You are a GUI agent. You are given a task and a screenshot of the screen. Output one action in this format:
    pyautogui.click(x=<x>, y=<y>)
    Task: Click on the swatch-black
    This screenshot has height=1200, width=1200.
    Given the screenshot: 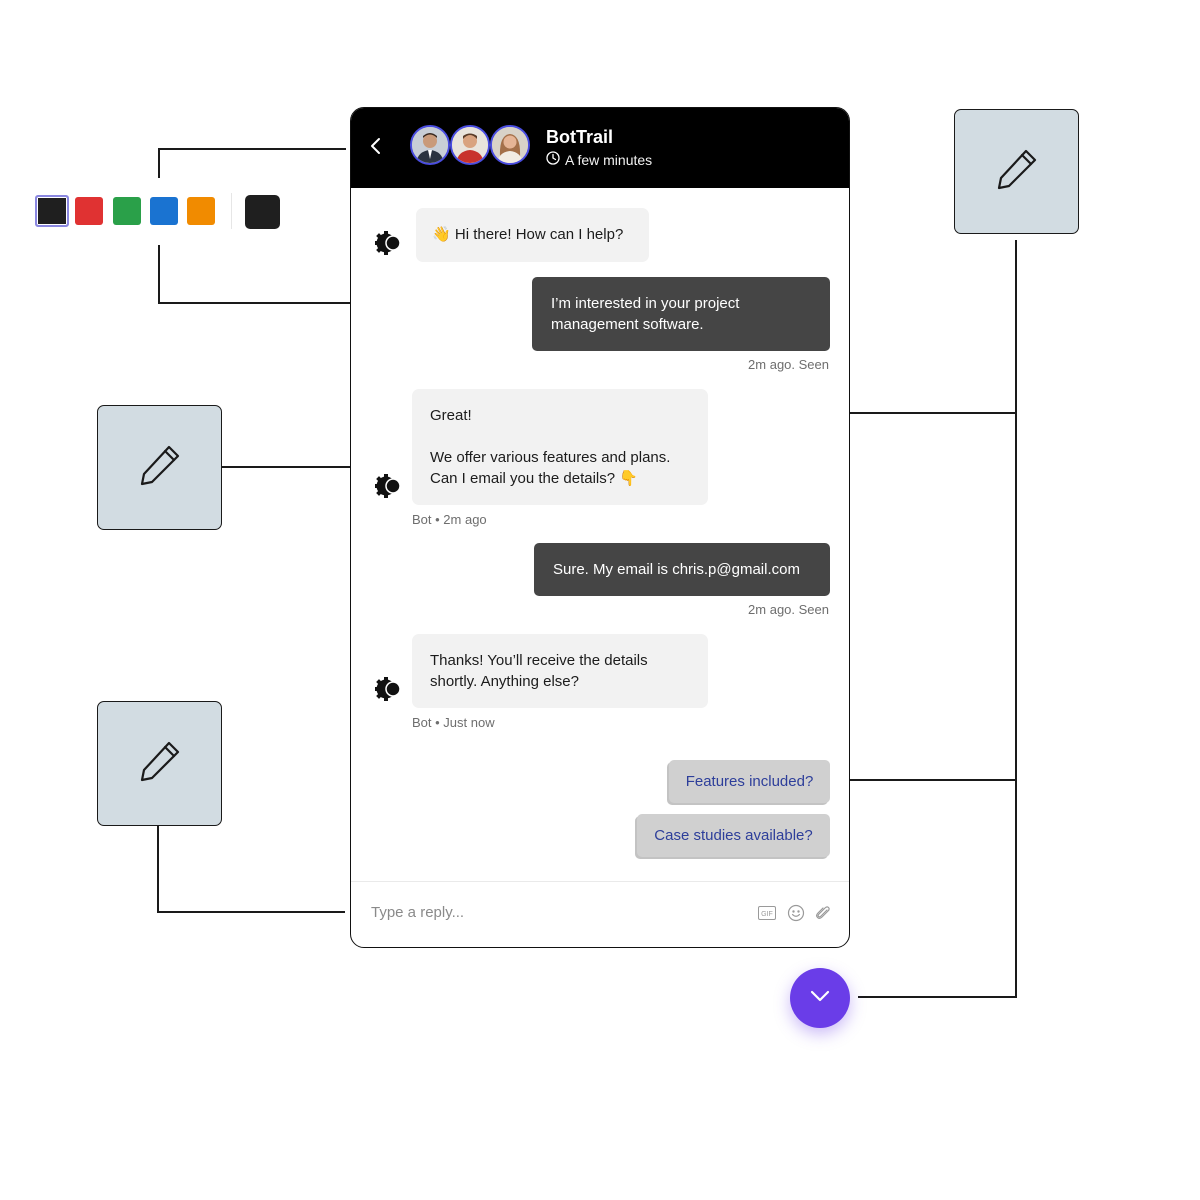 What is the action you would take?
    pyautogui.click(x=52, y=211)
    